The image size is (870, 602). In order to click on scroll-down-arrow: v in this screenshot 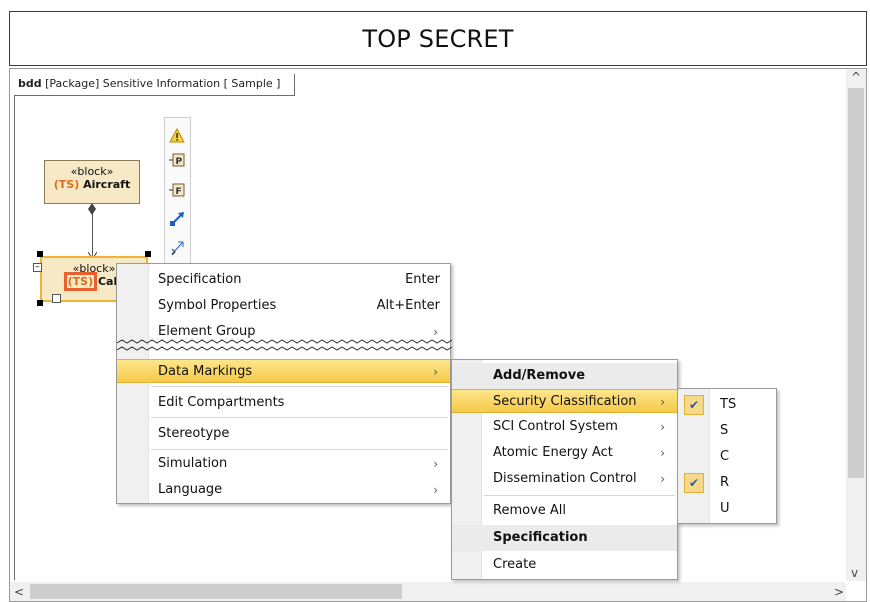, I will do `click(854, 573)`.